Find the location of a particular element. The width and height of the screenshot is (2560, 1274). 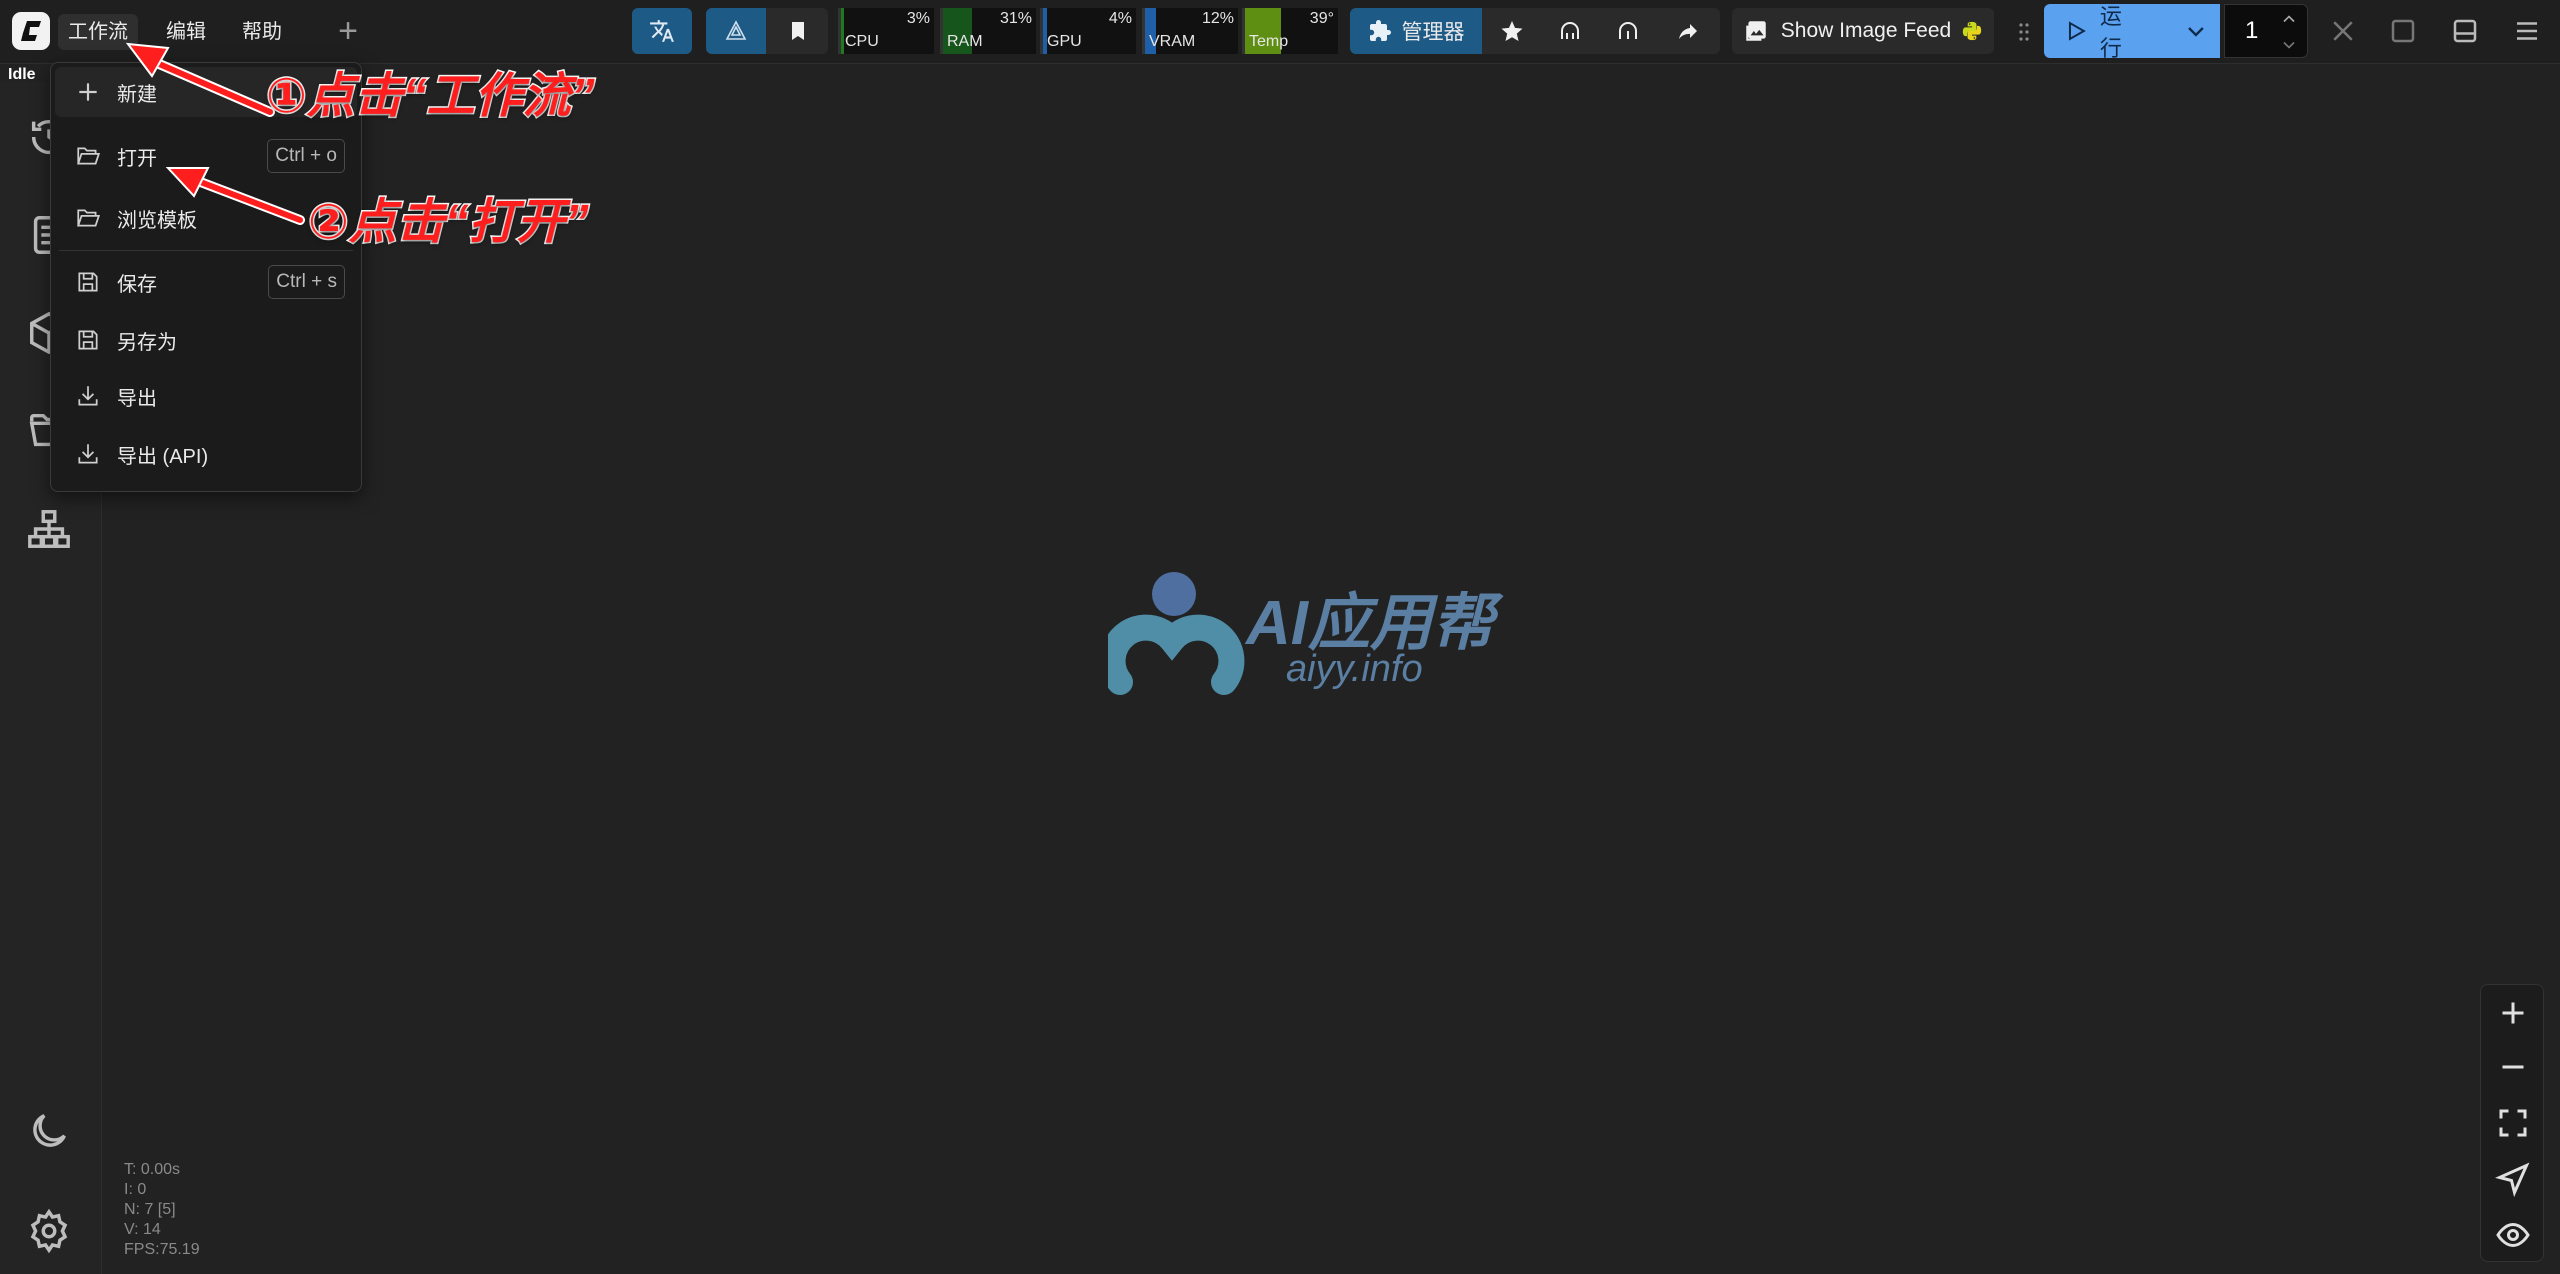

shortcut-badge: Ctrl + o is located at coordinates (306, 156).